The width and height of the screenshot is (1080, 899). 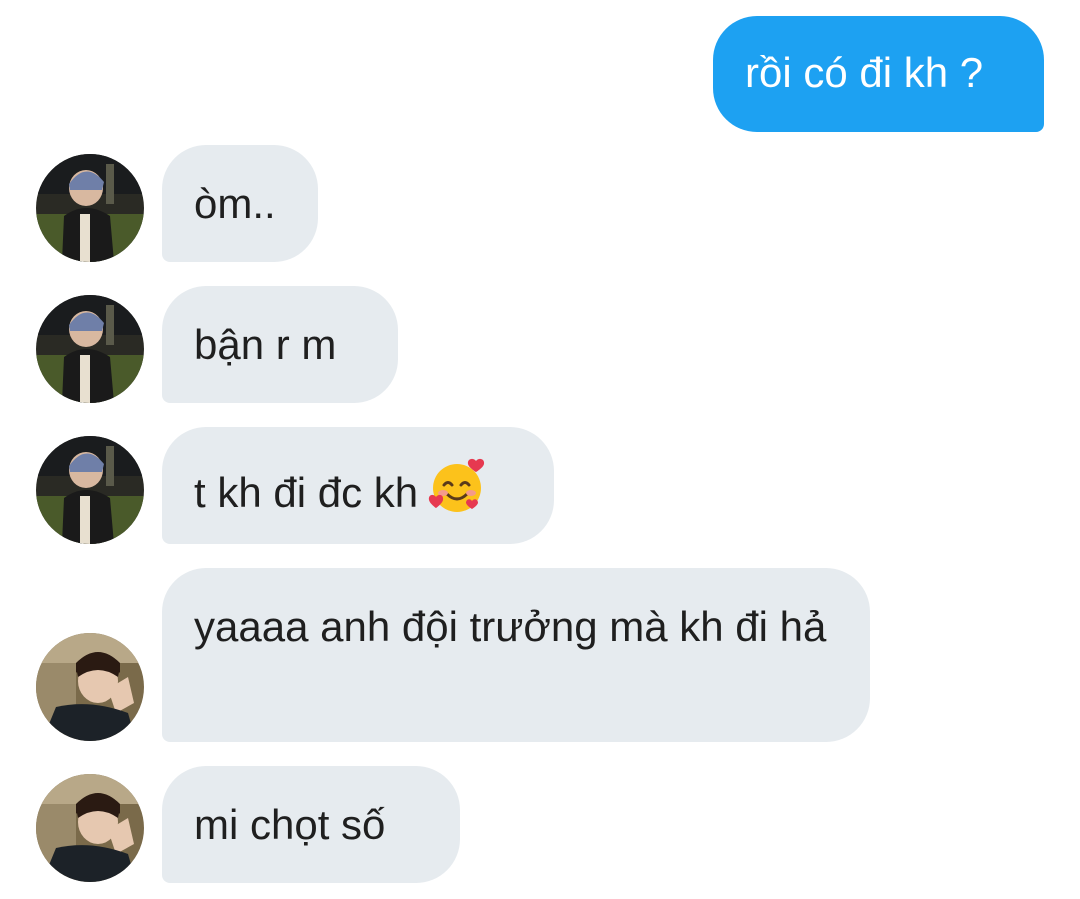 What do you see at coordinates (306, 492) in the screenshot?
I see `message-text: t kh đi đc kh` at bounding box center [306, 492].